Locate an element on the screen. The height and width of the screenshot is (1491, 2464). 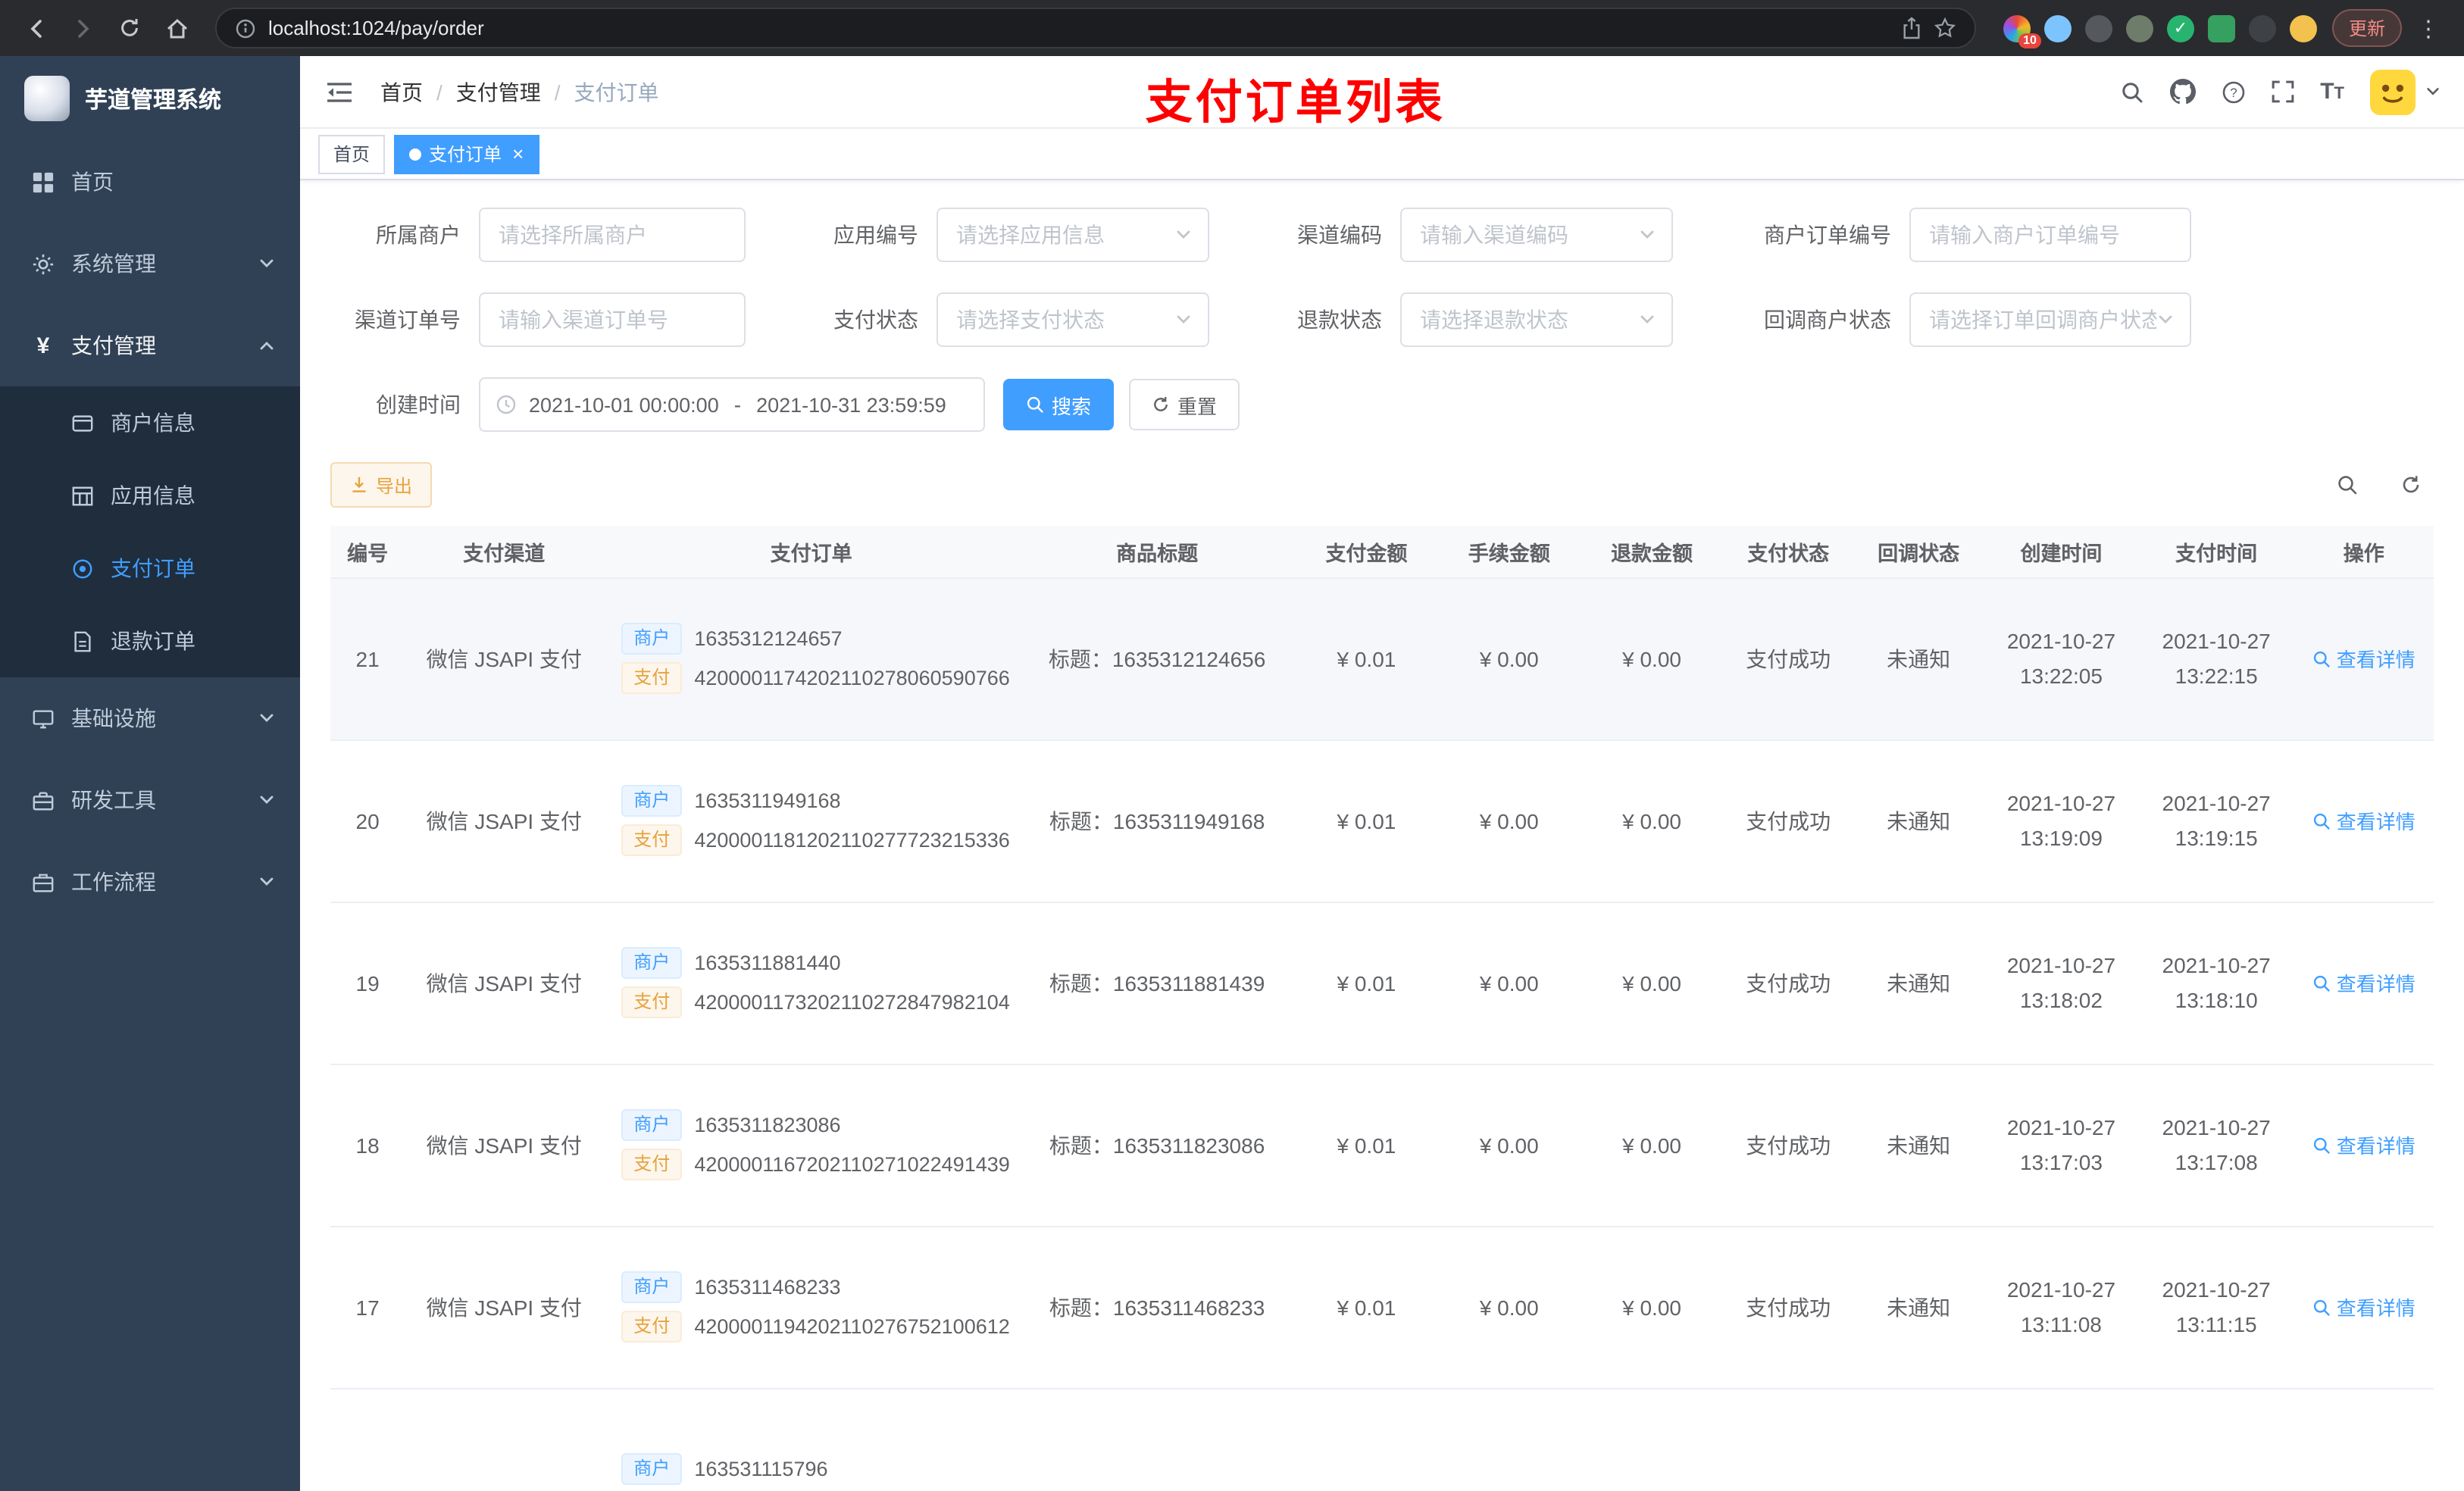
browser-menu-icon: ⋮ is located at coordinates (2428, 28).